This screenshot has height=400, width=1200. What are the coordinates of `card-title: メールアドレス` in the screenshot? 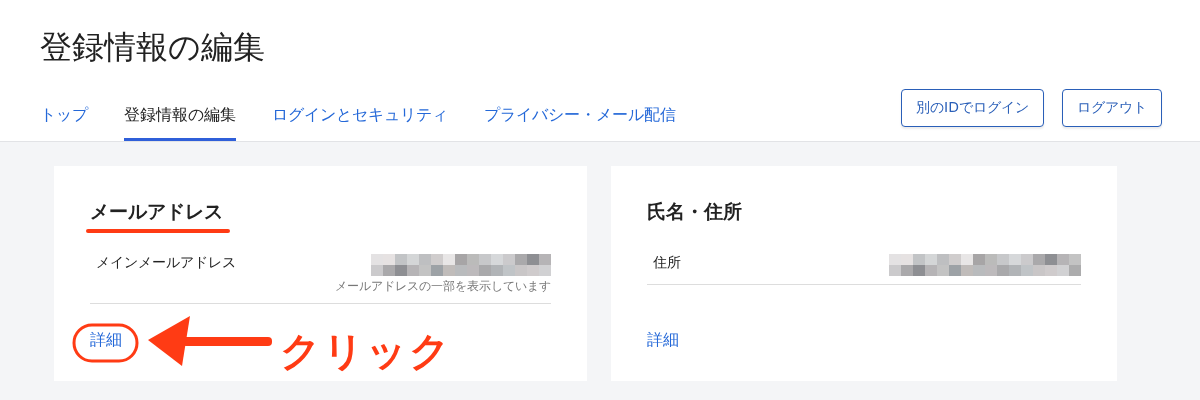 It's located at (156, 211).